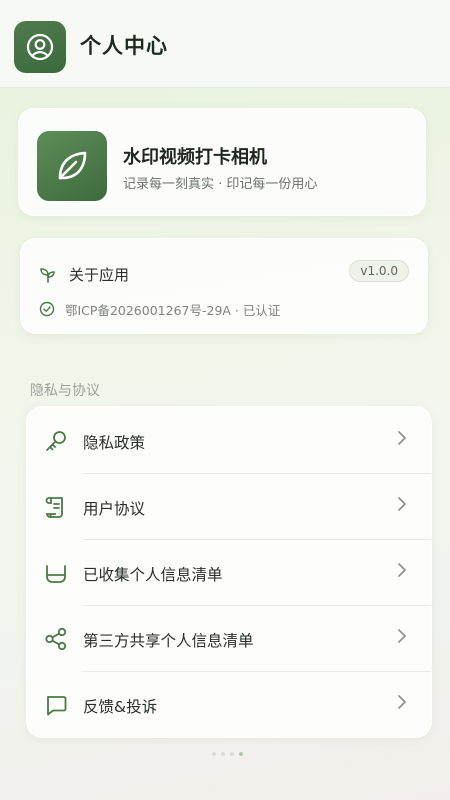 This screenshot has width=450, height=800. What do you see at coordinates (225, 44) in the screenshot?
I see `app-header: 个人中心` at bounding box center [225, 44].